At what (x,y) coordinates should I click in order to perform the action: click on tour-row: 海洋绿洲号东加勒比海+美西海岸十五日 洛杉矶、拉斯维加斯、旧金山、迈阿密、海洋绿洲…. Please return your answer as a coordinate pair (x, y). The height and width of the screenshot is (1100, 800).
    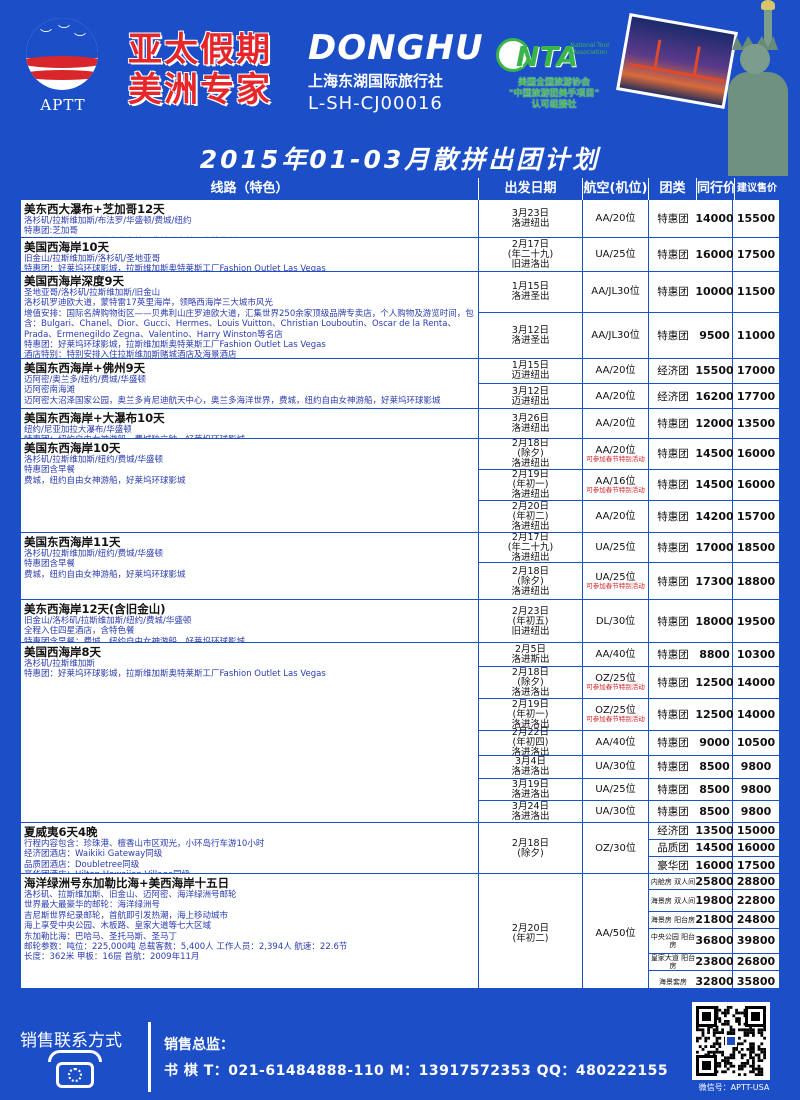
    Looking at the image, I should click on (400, 933).